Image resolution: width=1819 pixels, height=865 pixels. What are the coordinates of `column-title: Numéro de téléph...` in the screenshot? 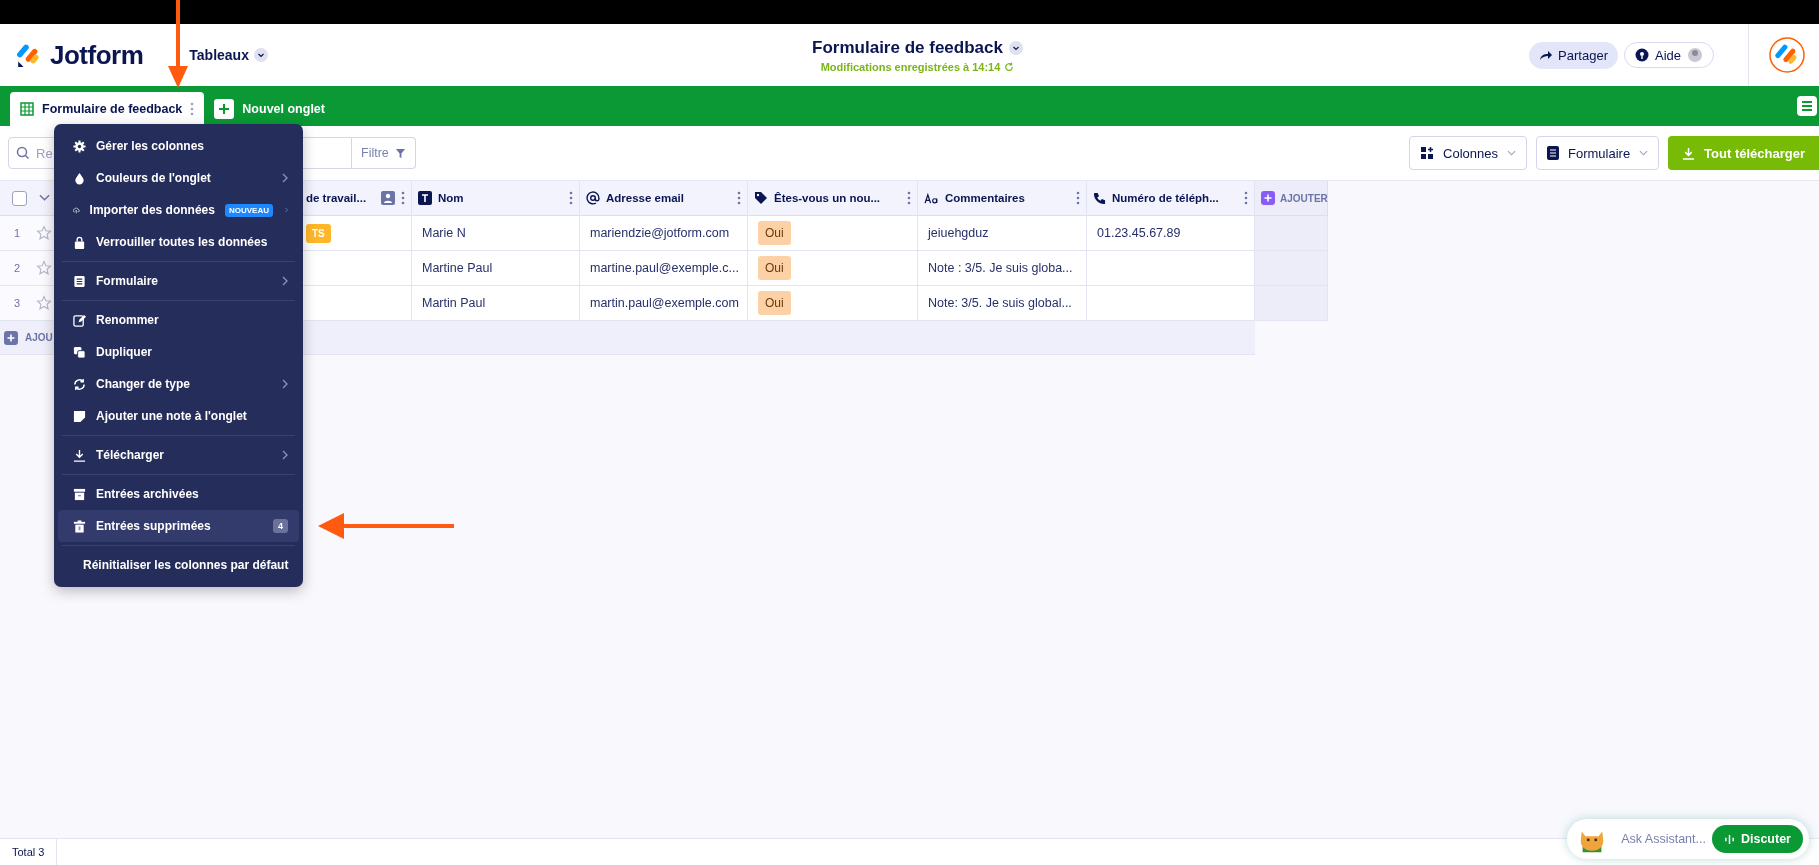 It's located at (1166, 198).